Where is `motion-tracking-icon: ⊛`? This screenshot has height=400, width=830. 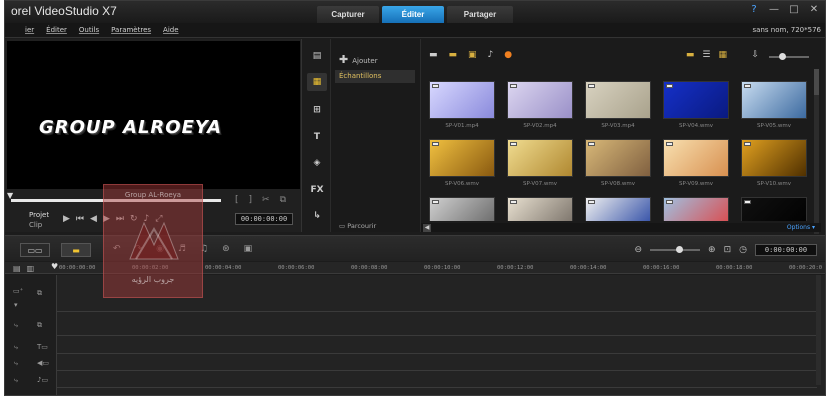
motion-tracking-icon: ⊛ is located at coordinates (226, 249).